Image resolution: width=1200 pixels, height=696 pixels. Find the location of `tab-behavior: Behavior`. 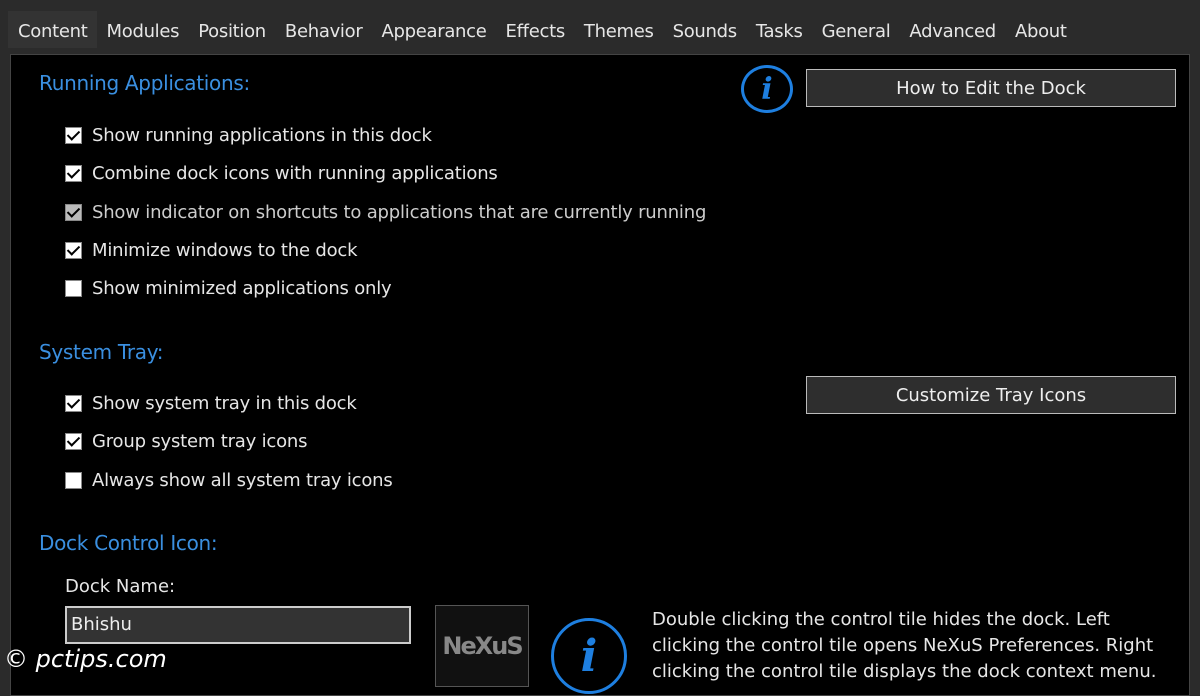

tab-behavior: Behavior is located at coordinates (323, 34).